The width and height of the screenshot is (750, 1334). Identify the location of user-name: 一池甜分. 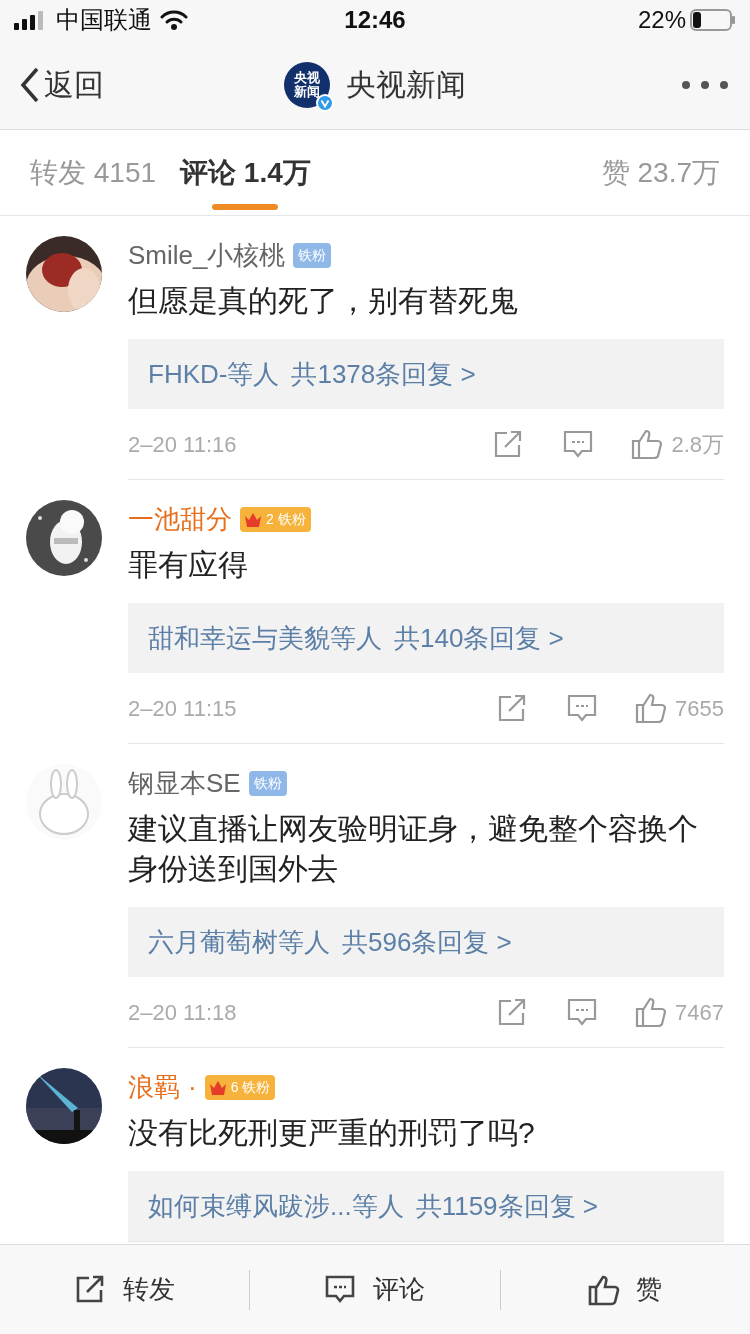
(180, 519).